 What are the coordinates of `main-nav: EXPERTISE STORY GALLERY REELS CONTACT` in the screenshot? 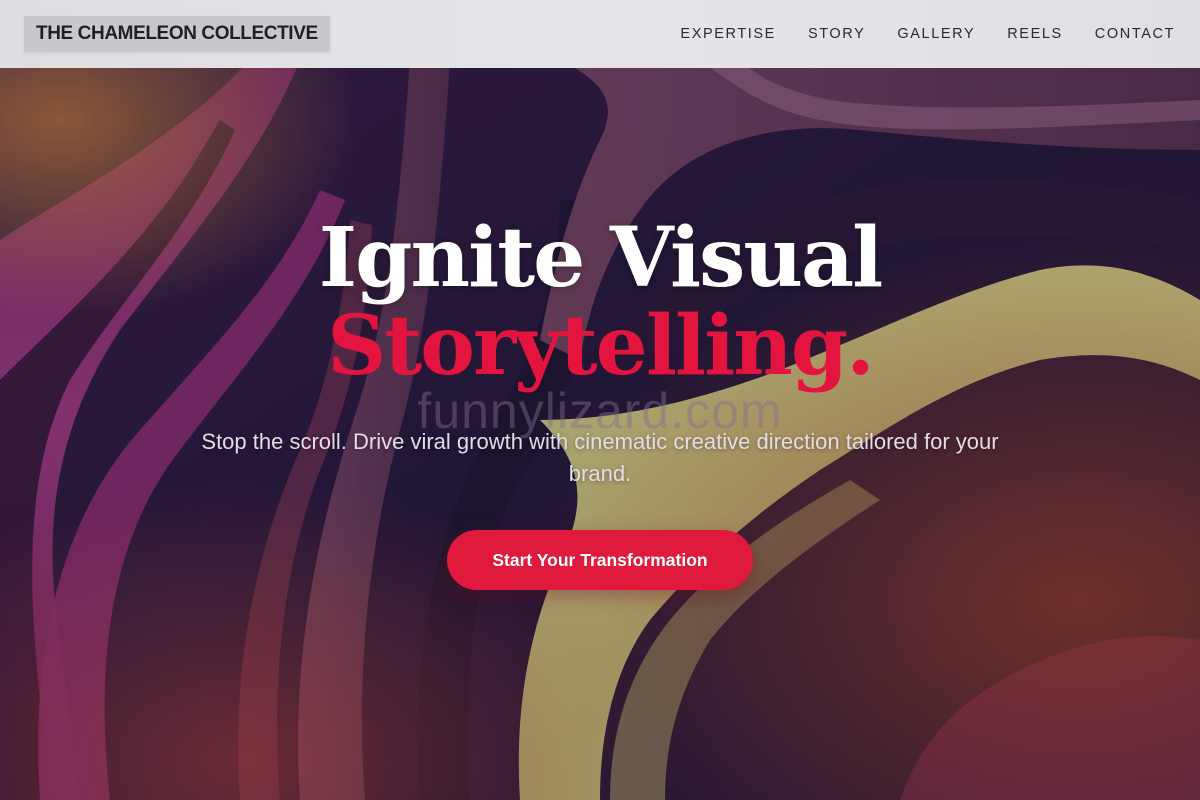 It's located at (911, 34).